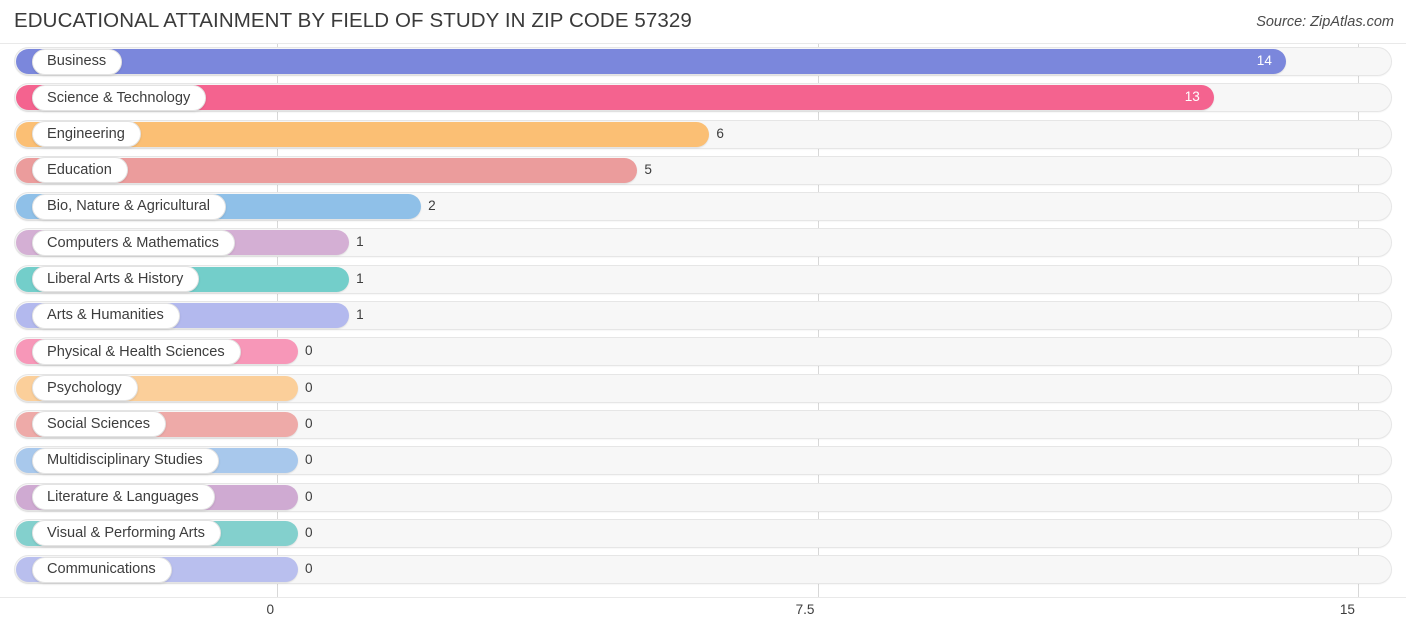 The height and width of the screenshot is (631, 1406). I want to click on category-label: Communications, so click(101, 569).